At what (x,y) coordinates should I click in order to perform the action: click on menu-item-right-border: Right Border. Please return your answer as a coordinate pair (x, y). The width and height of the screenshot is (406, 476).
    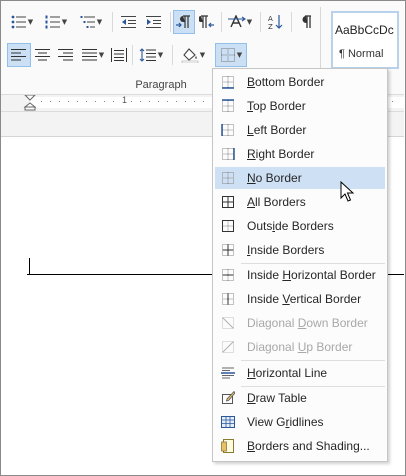
    Looking at the image, I should click on (300, 154).